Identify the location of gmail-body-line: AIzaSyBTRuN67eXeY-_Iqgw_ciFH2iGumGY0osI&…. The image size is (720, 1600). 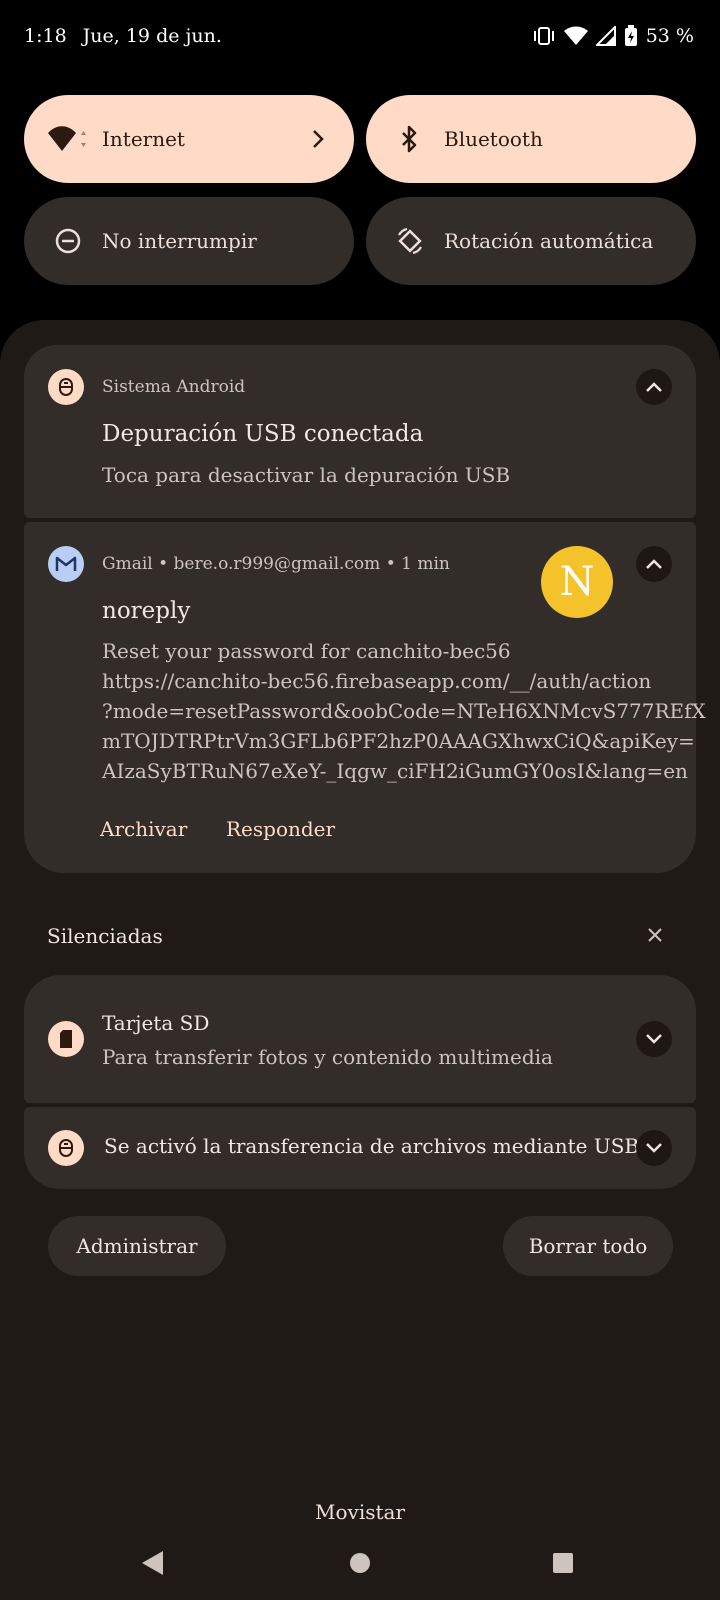
(395, 771).